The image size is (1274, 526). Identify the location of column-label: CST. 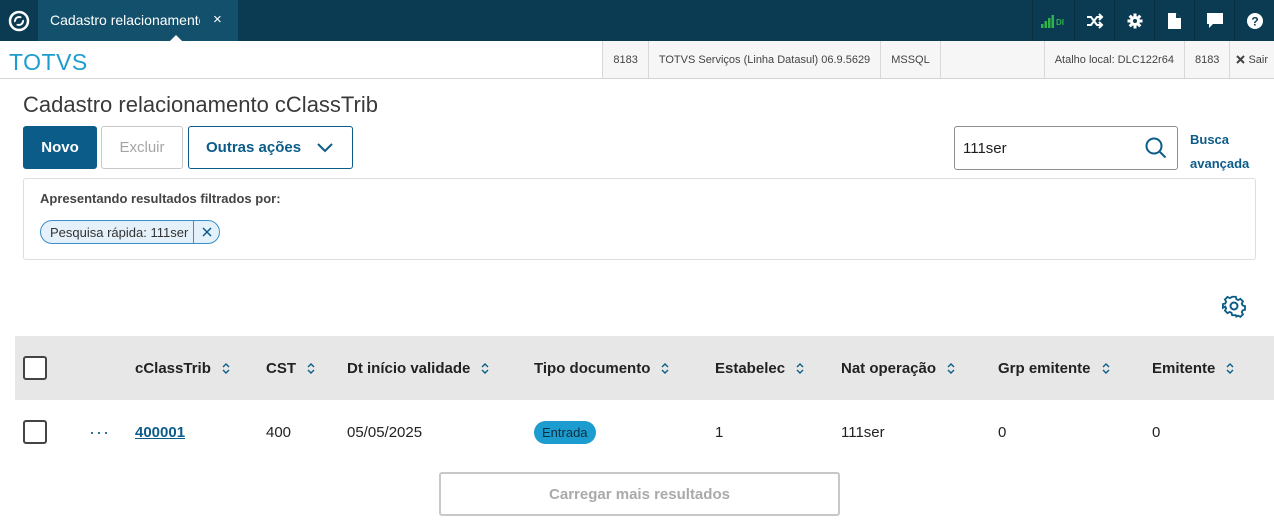
(281, 368).